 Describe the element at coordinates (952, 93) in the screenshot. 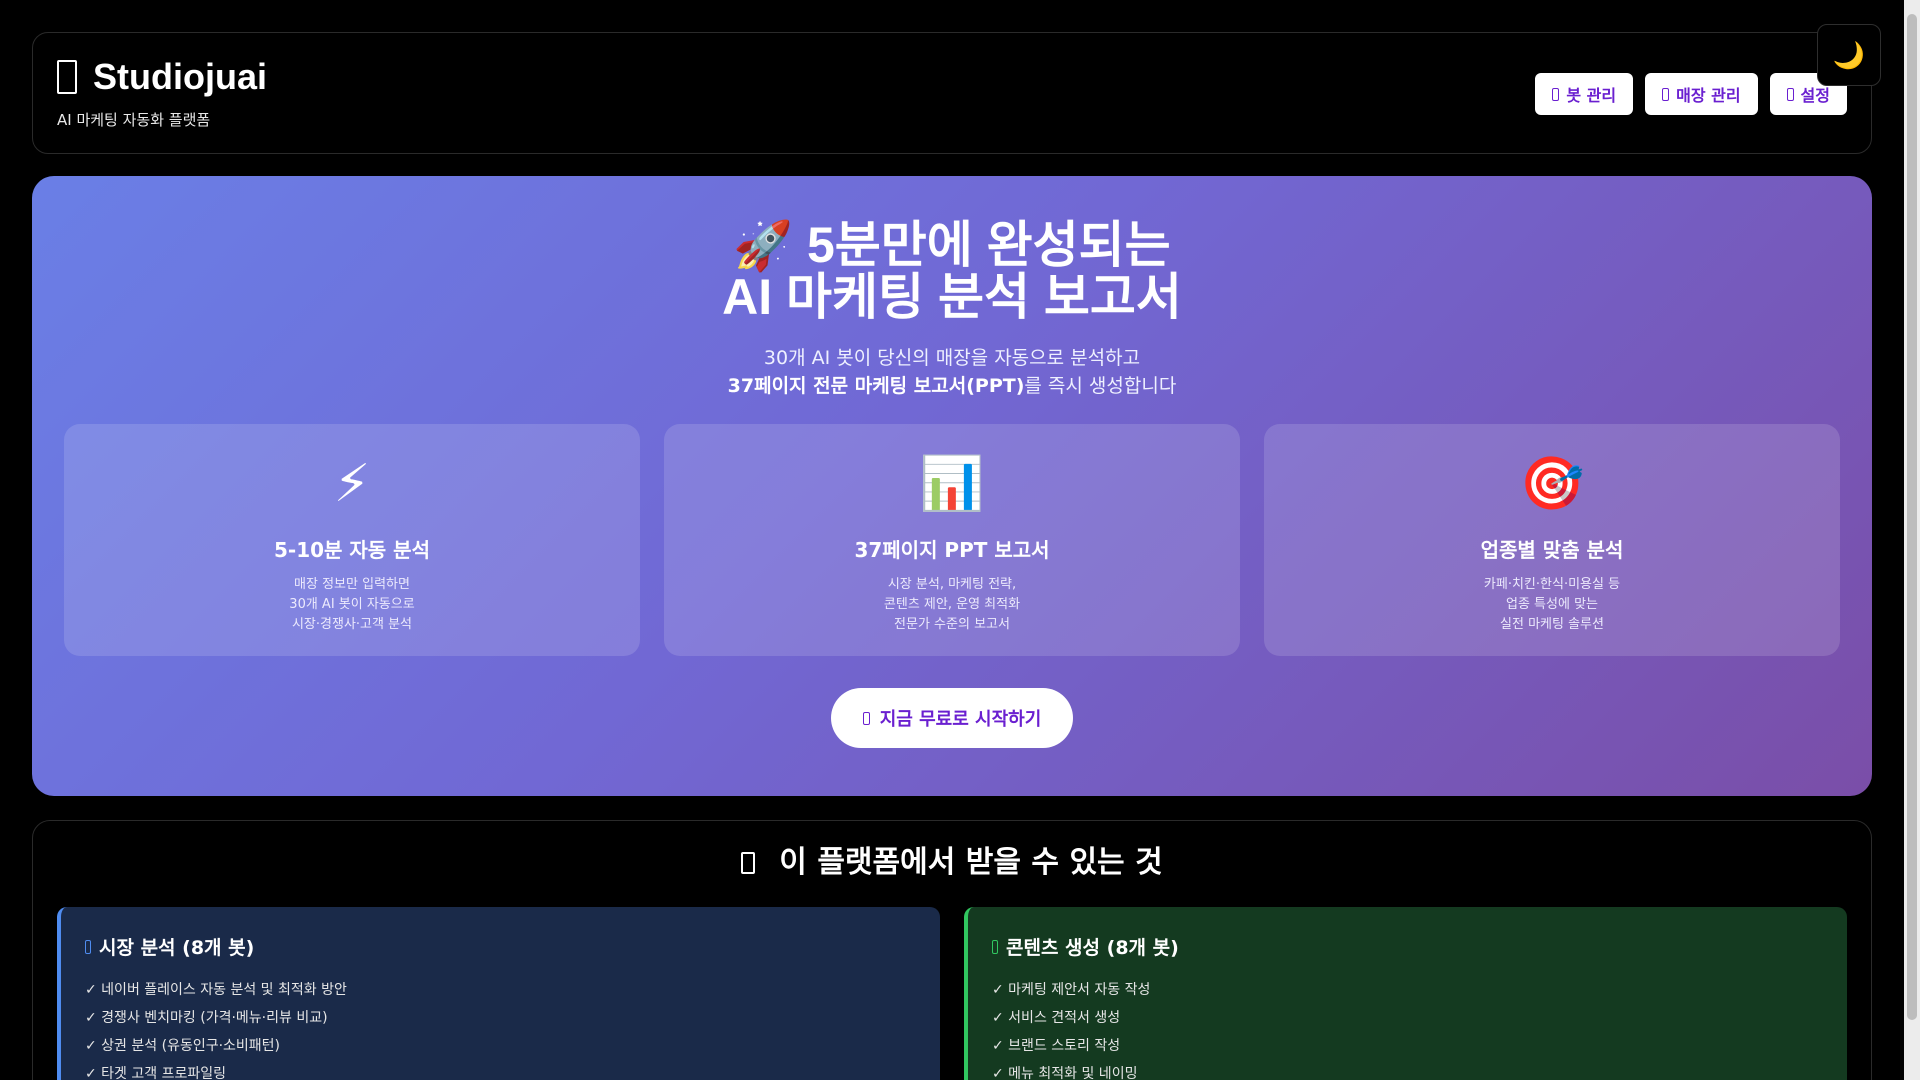

I see `app-header: Studiojuai AI 마케팅 자동화 플랫폼 봇 관리 매장 관리 설정` at that location.